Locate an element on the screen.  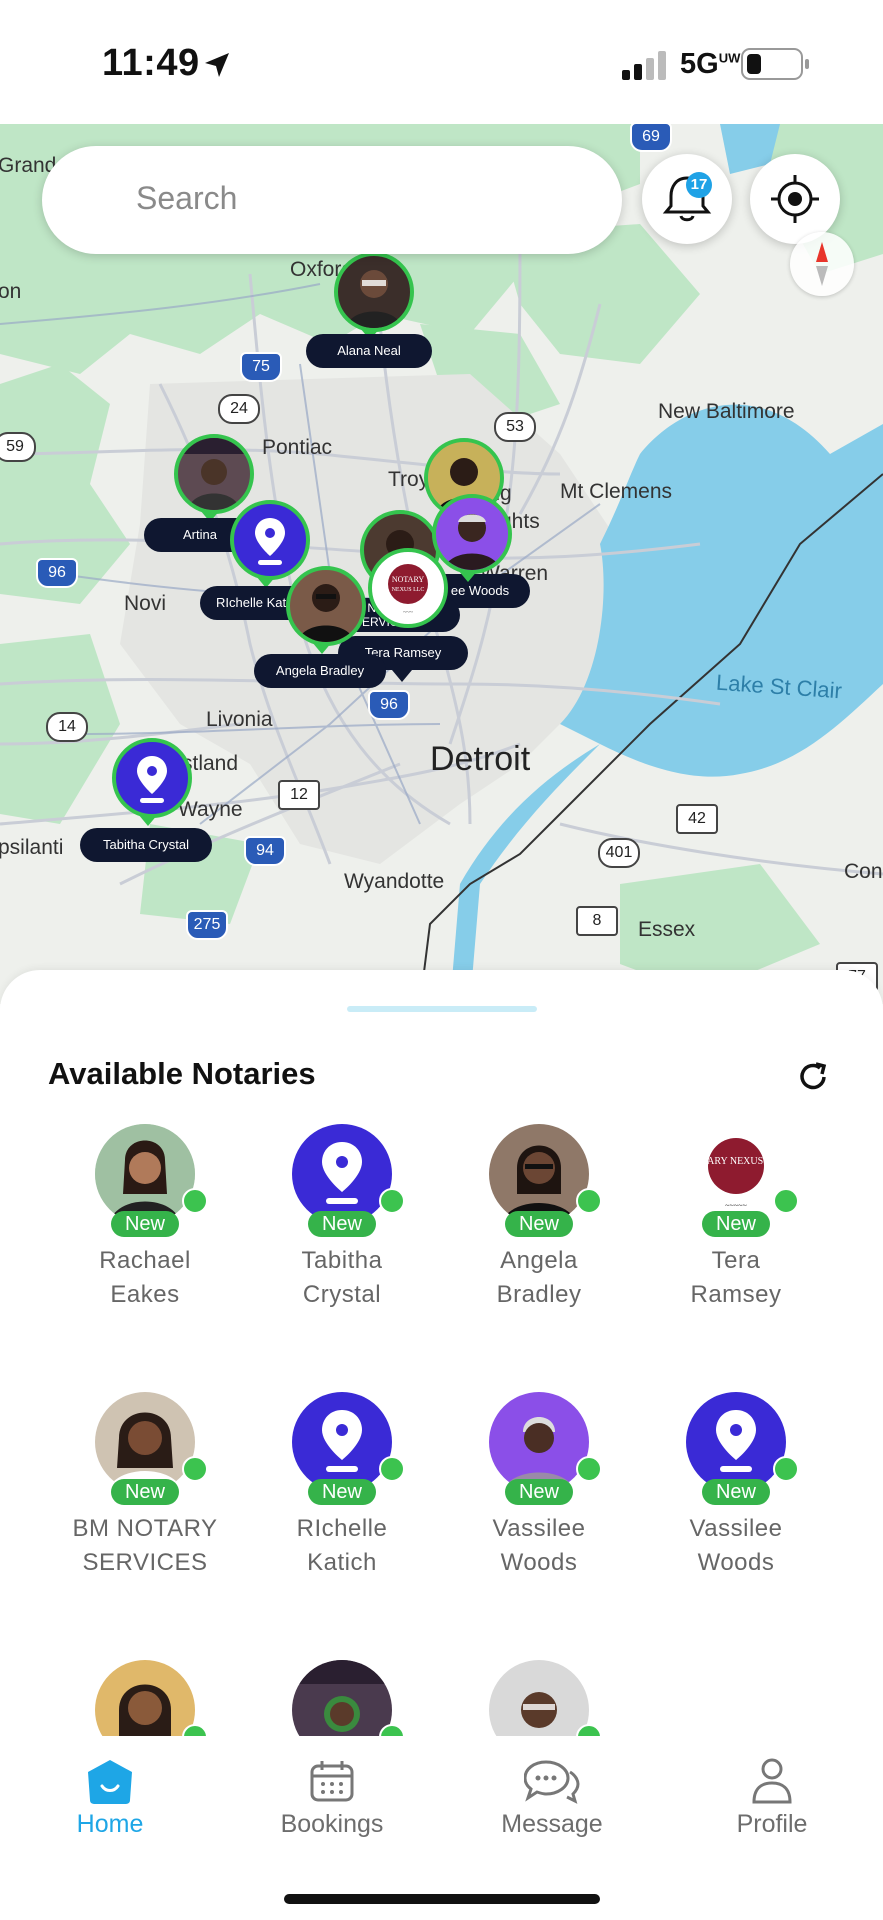
place-label: Mt Clemens is located at coordinates (616, 491).